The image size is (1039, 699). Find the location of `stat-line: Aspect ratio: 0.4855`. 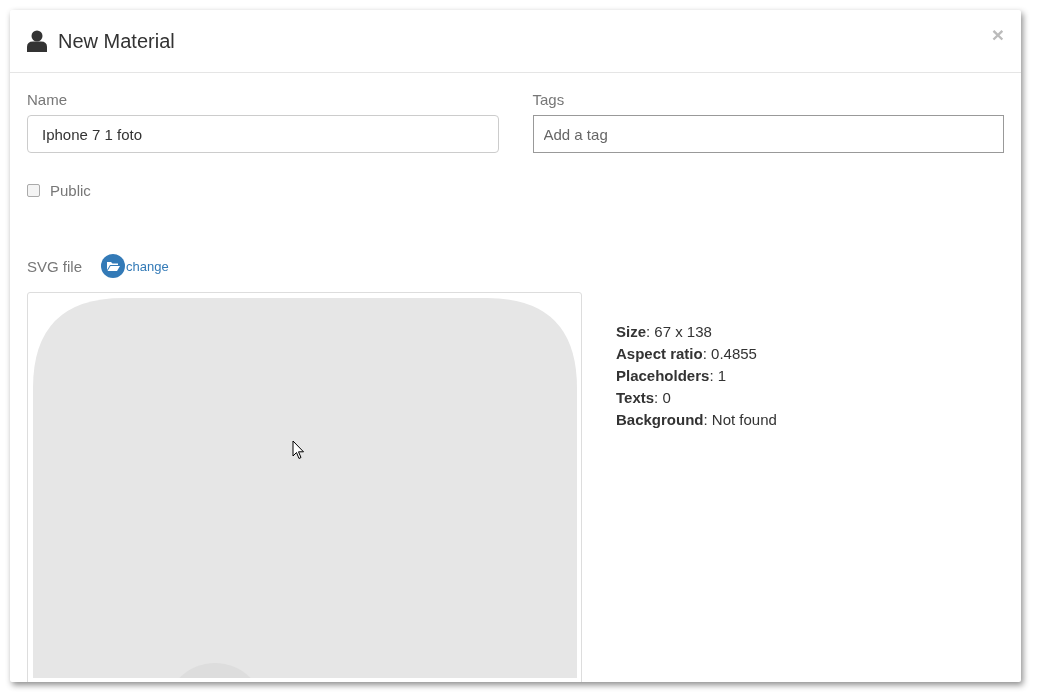

stat-line: Aspect ratio: 0.4855 is located at coordinates (687, 354).